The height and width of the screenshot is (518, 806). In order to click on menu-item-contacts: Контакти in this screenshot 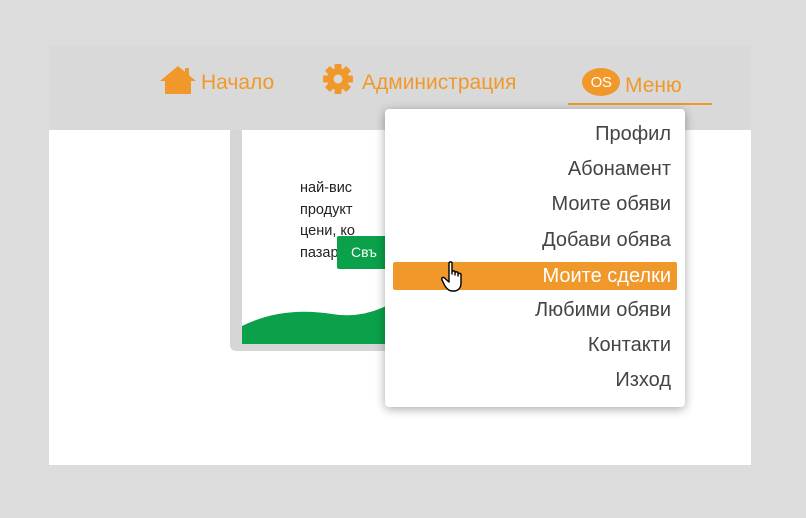, I will do `click(629, 345)`.